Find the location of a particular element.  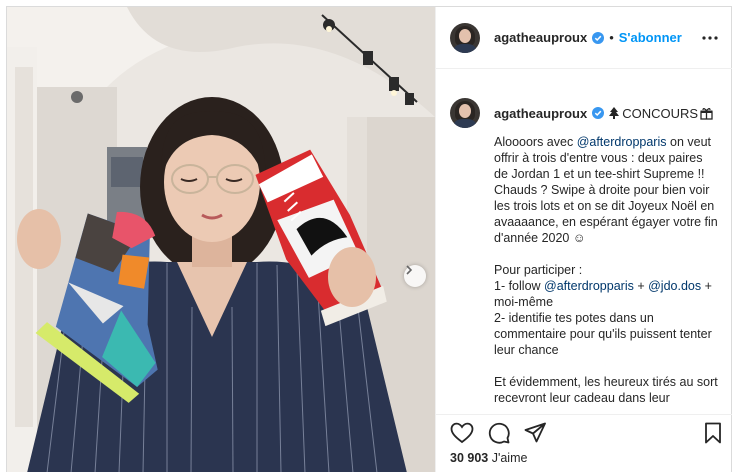

caption-avatar is located at coordinates (465, 113).